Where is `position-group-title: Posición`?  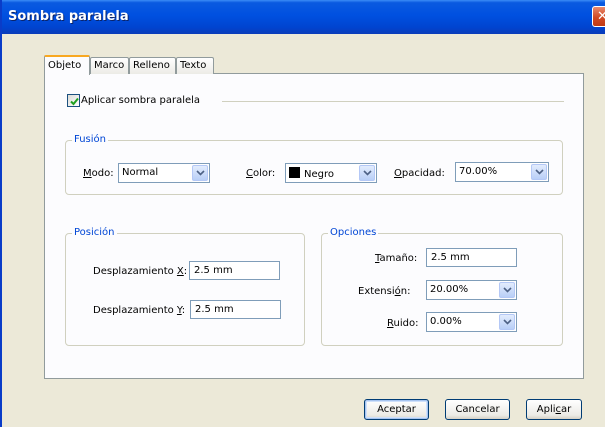 position-group-title: Posición is located at coordinates (94, 232).